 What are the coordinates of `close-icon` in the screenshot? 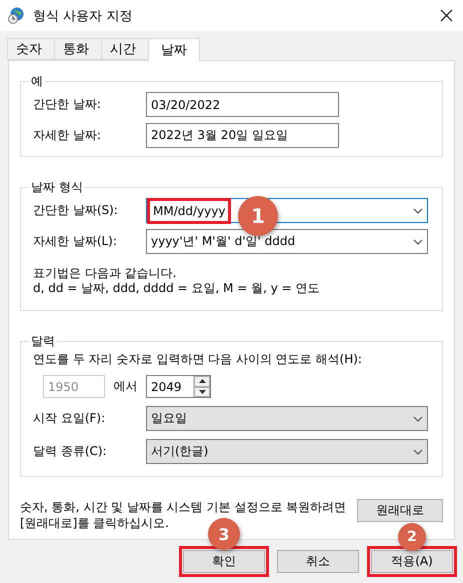 It's located at (446, 15).